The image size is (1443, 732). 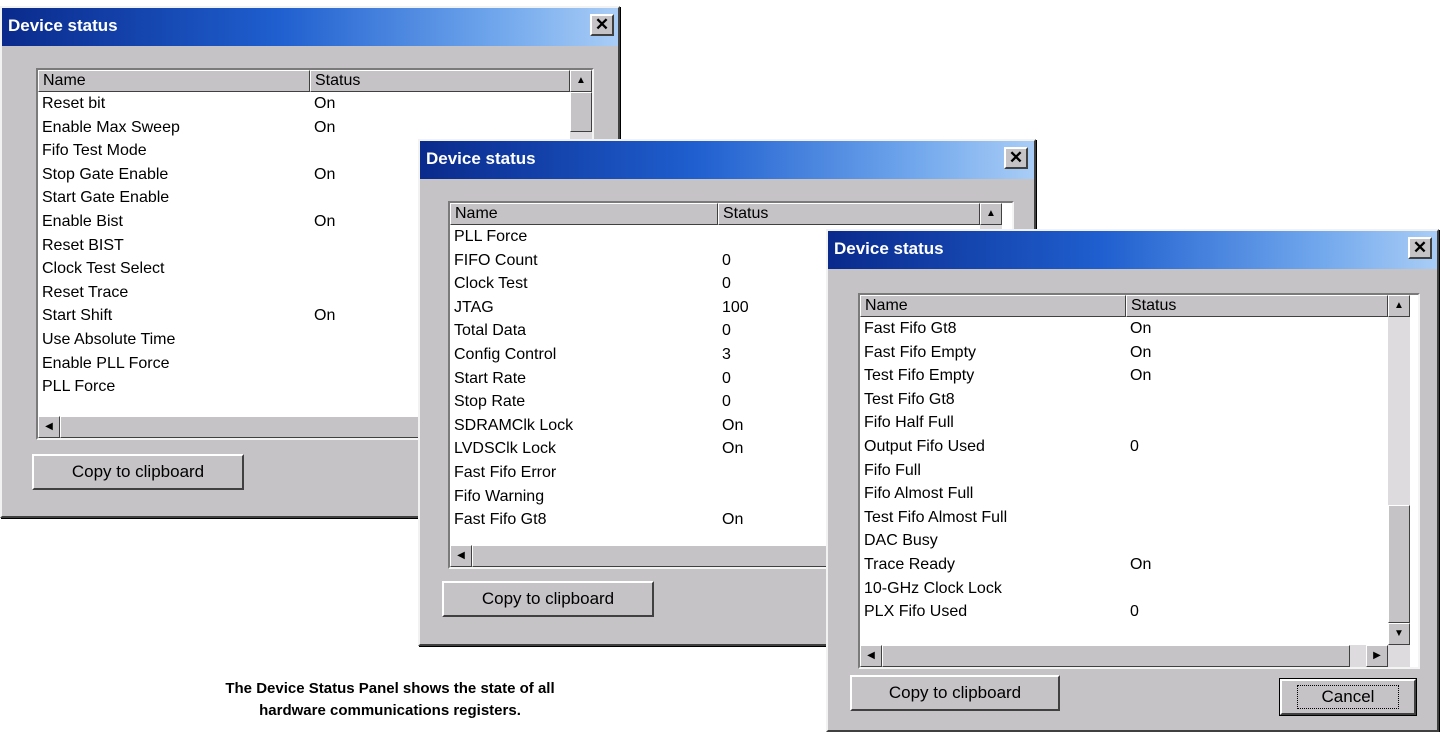 What do you see at coordinates (892, 470) in the screenshot?
I see `register-name: Fifo Full` at bounding box center [892, 470].